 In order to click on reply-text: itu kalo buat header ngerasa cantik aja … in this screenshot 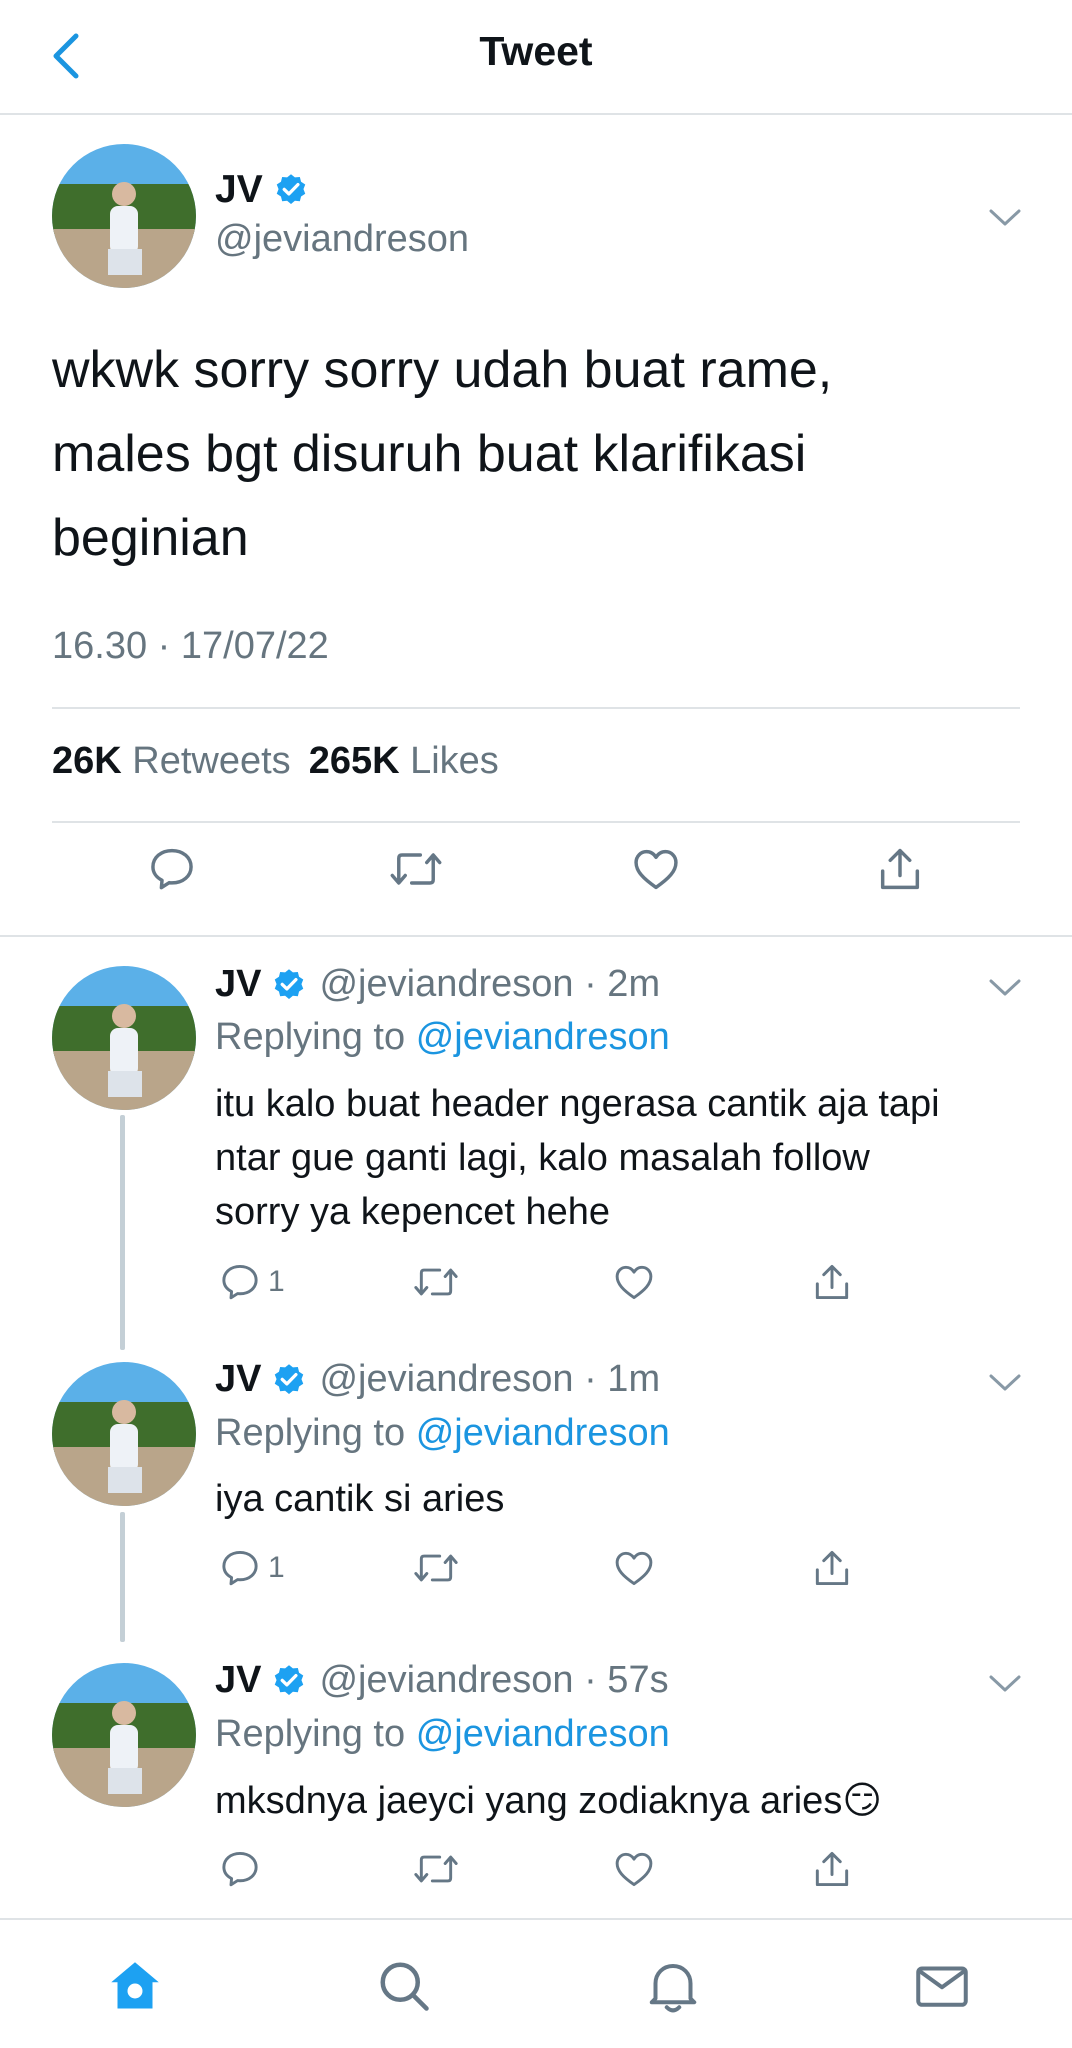, I will do `click(625, 1158)`.